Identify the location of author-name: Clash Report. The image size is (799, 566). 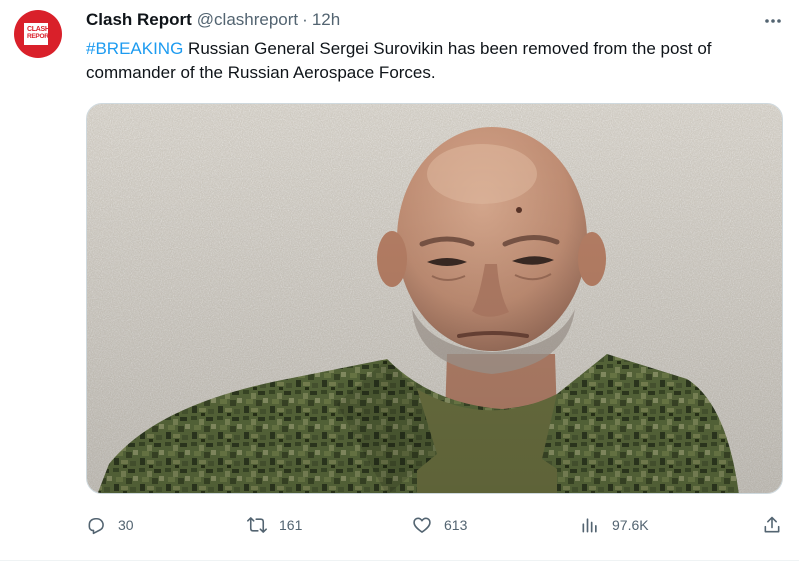
(139, 20).